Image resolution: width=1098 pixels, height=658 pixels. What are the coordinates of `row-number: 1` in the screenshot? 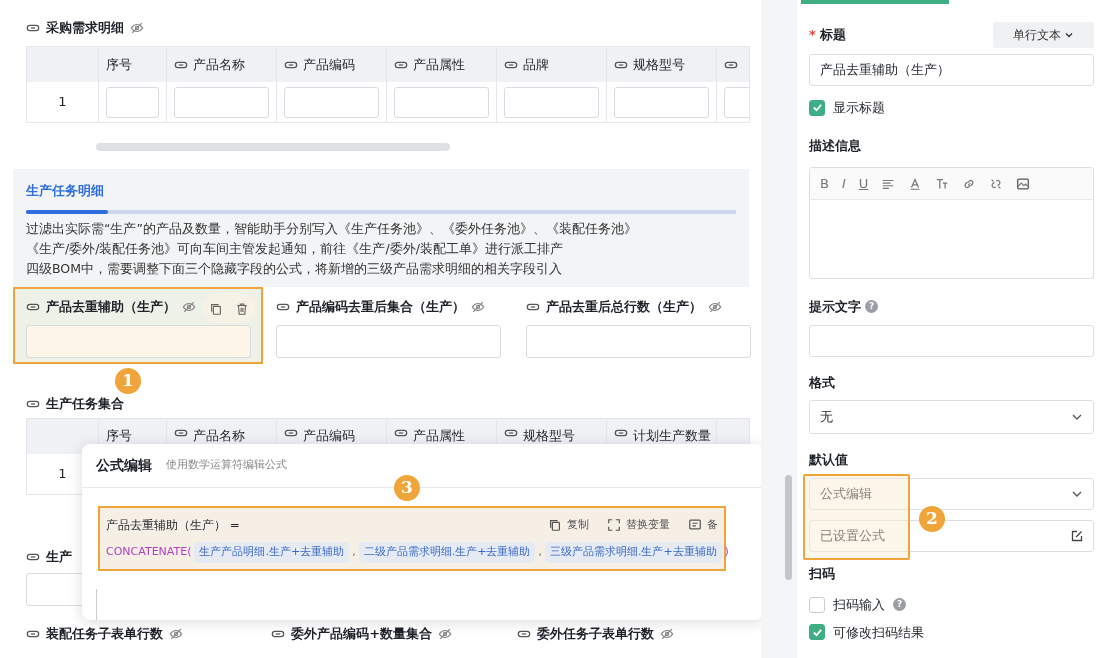 It's located at (63, 102).